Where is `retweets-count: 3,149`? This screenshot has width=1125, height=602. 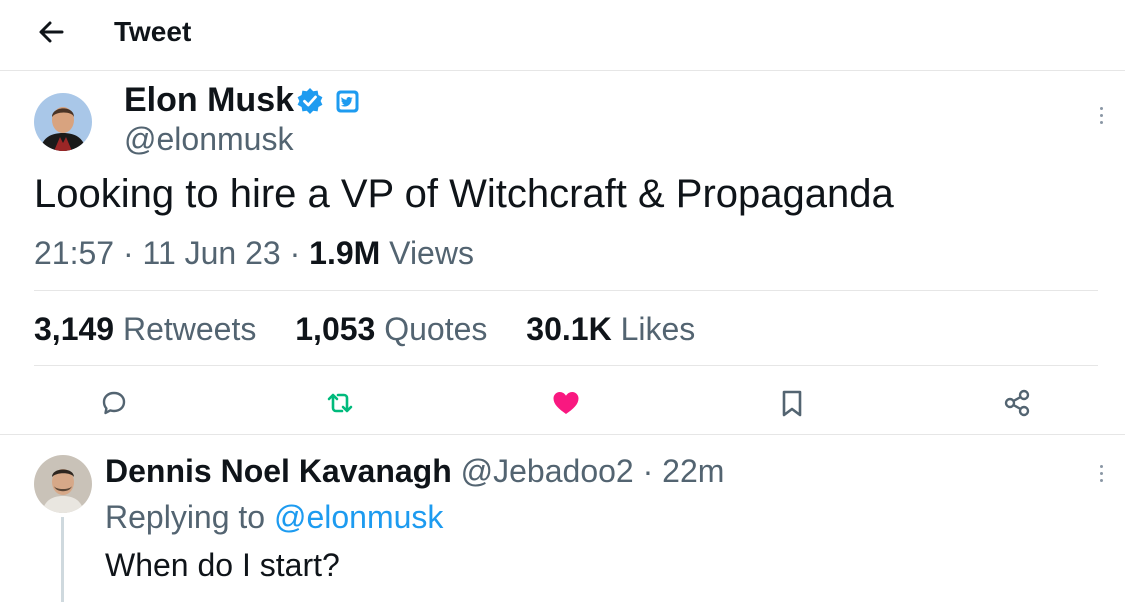
retweets-count: 3,149 is located at coordinates (74, 329).